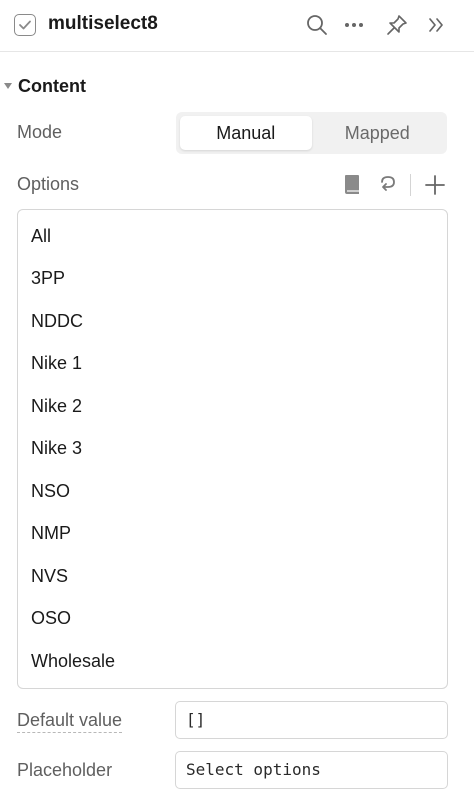 This screenshot has width=474, height=804. I want to click on component-name: multiselect8, so click(103, 24).